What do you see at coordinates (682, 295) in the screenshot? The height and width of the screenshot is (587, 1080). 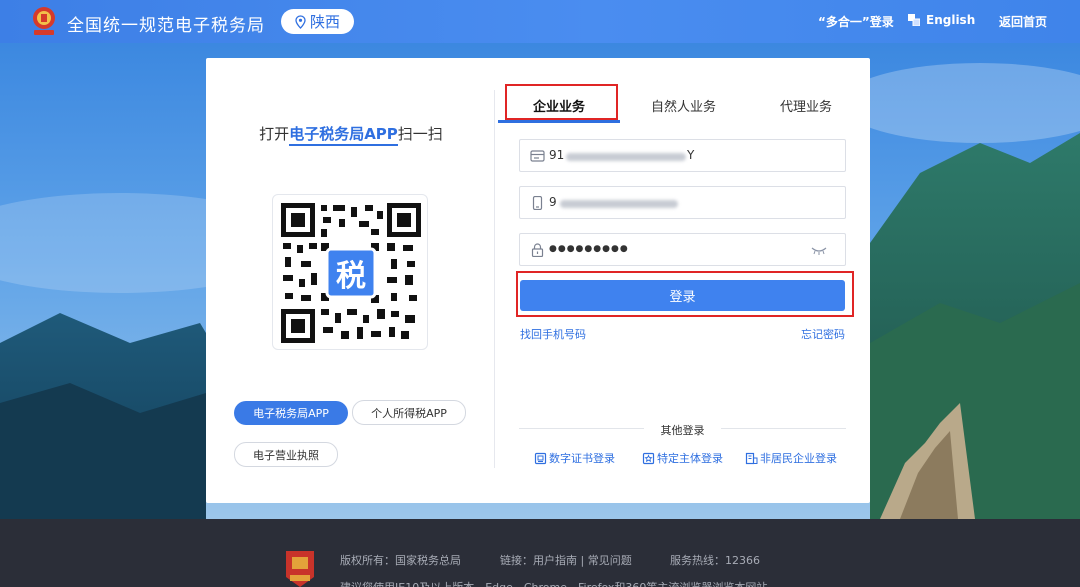 I see `login-button: 登录` at bounding box center [682, 295].